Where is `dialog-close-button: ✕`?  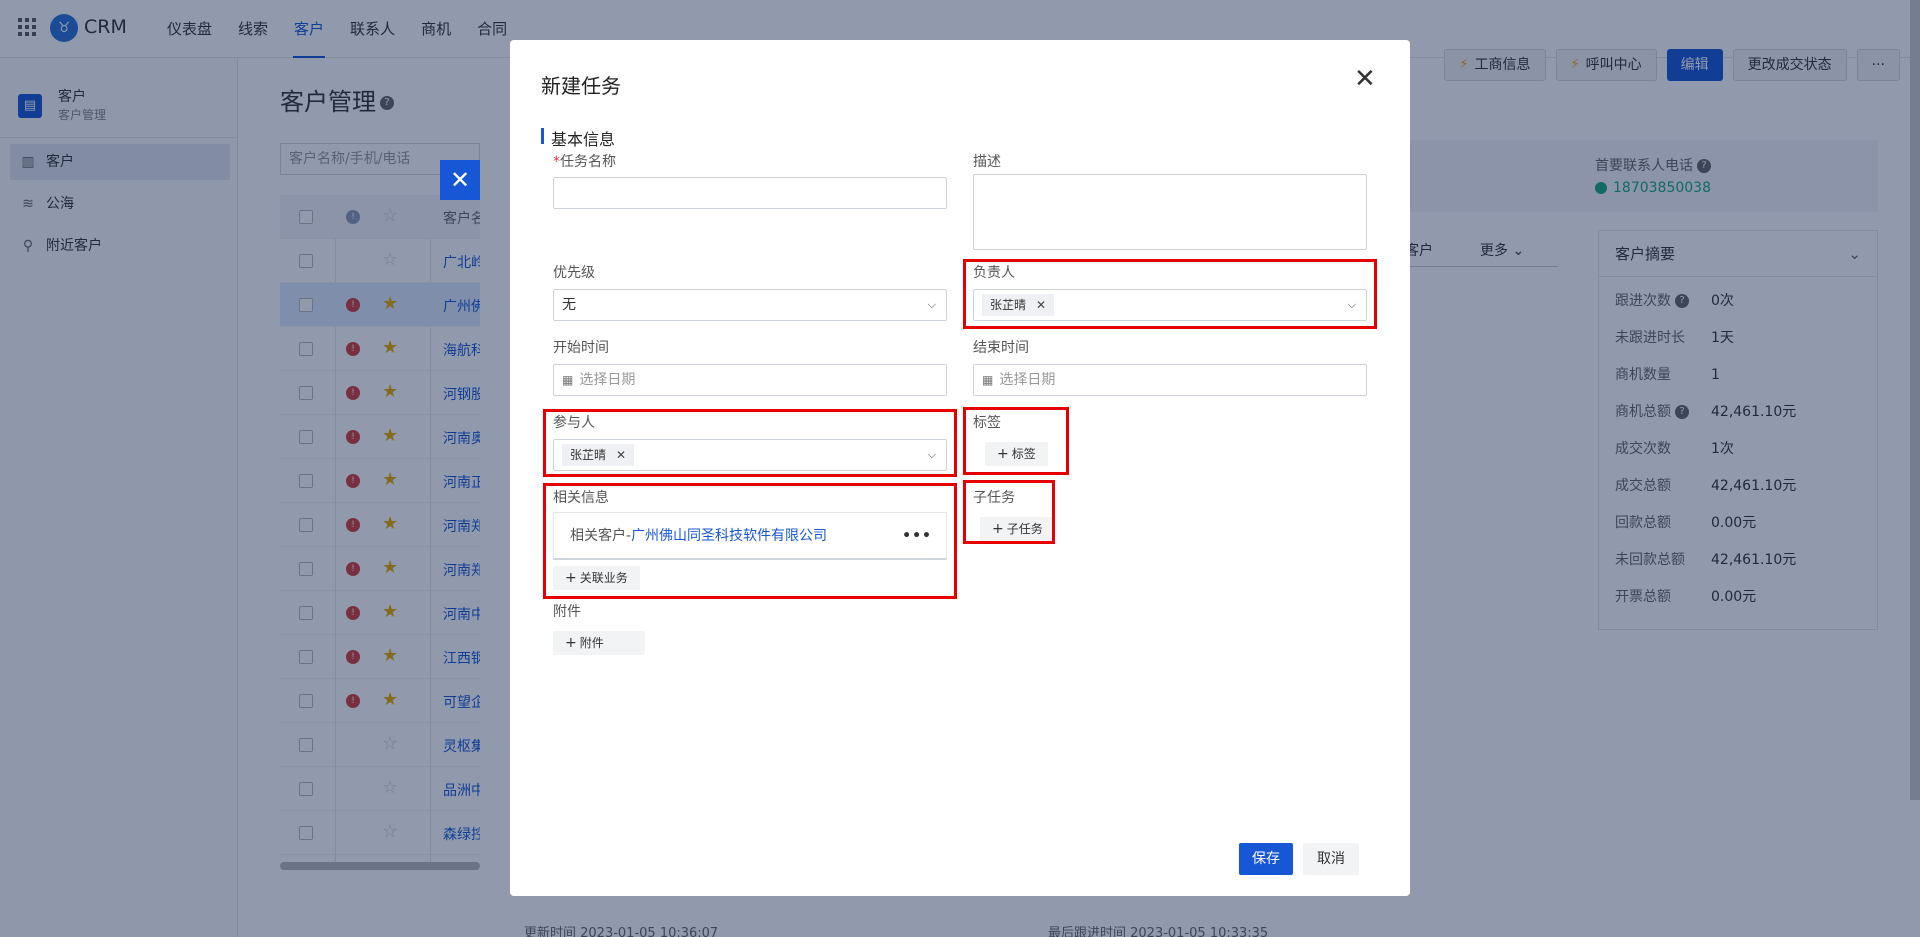
dialog-close-button: ✕ is located at coordinates (1365, 79).